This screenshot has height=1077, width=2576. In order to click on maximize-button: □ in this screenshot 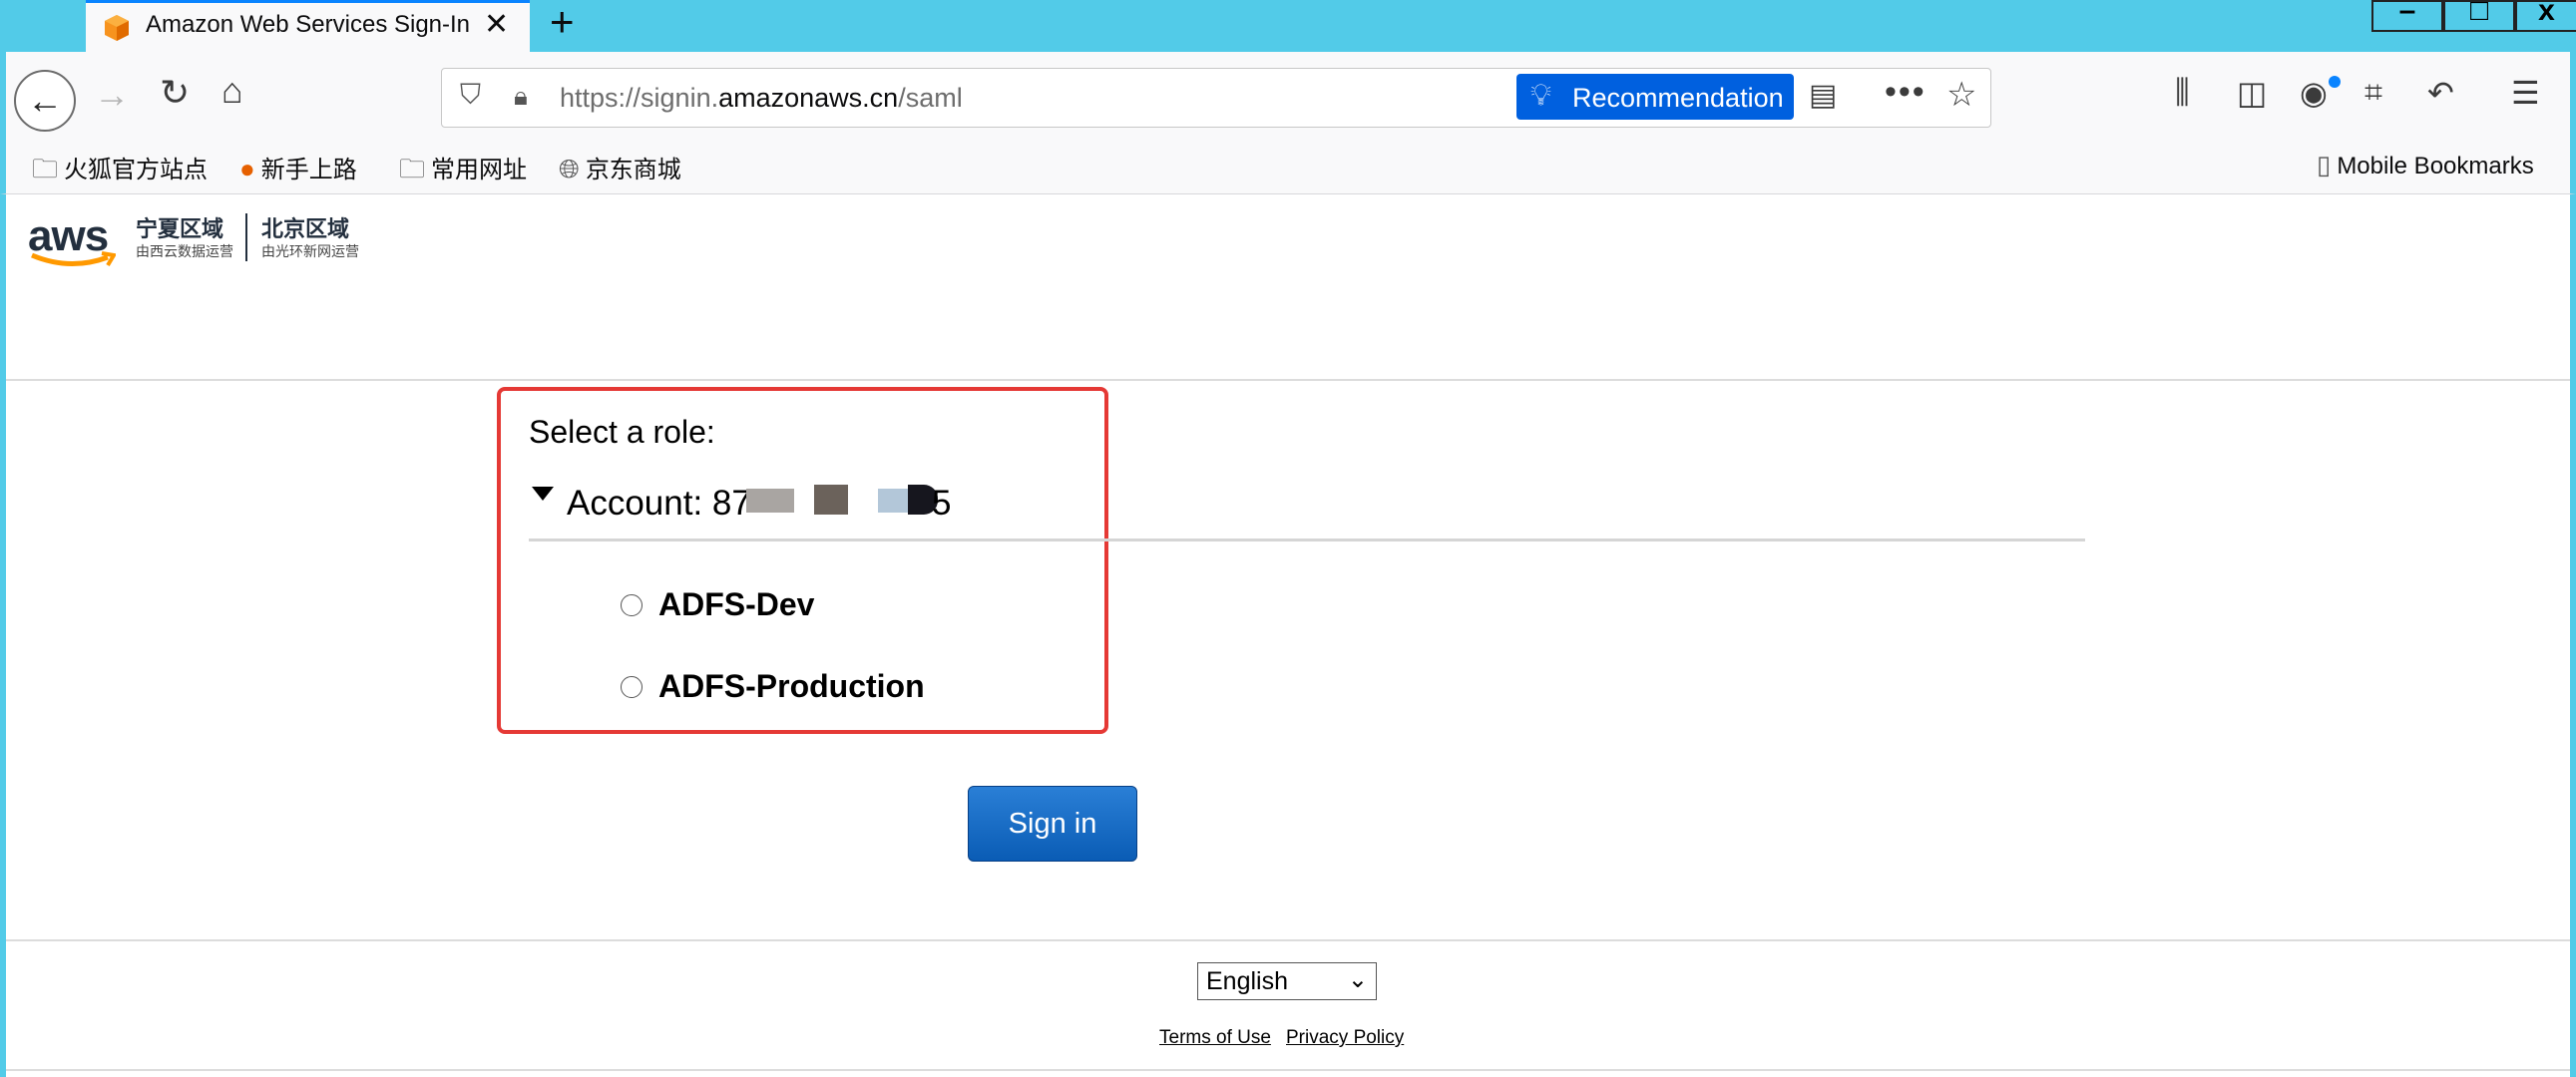, I will do `click(2479, 16)`.